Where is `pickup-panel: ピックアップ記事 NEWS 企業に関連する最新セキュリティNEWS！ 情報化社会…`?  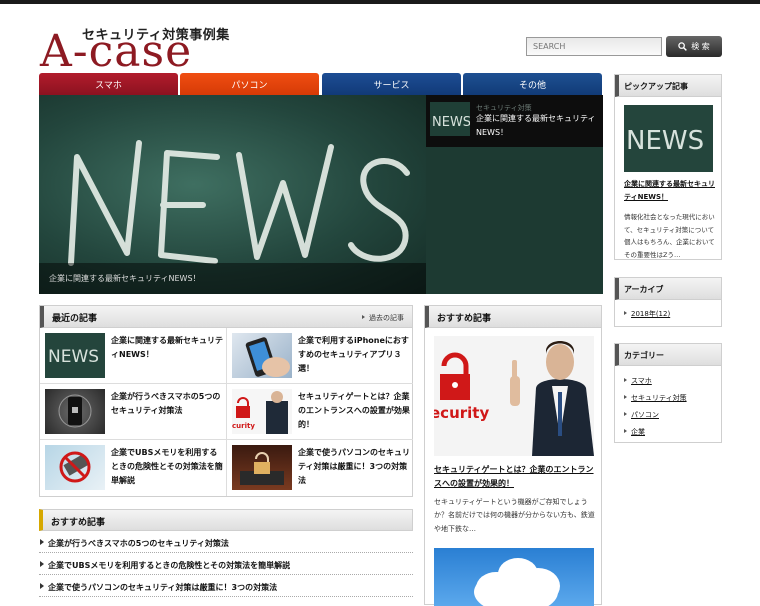 pickup-panel: ピックアップ記事 NEWS 企業に関連する最新セキュリティNEWS！ 情報化社会… is located at coordinates (668, 167).